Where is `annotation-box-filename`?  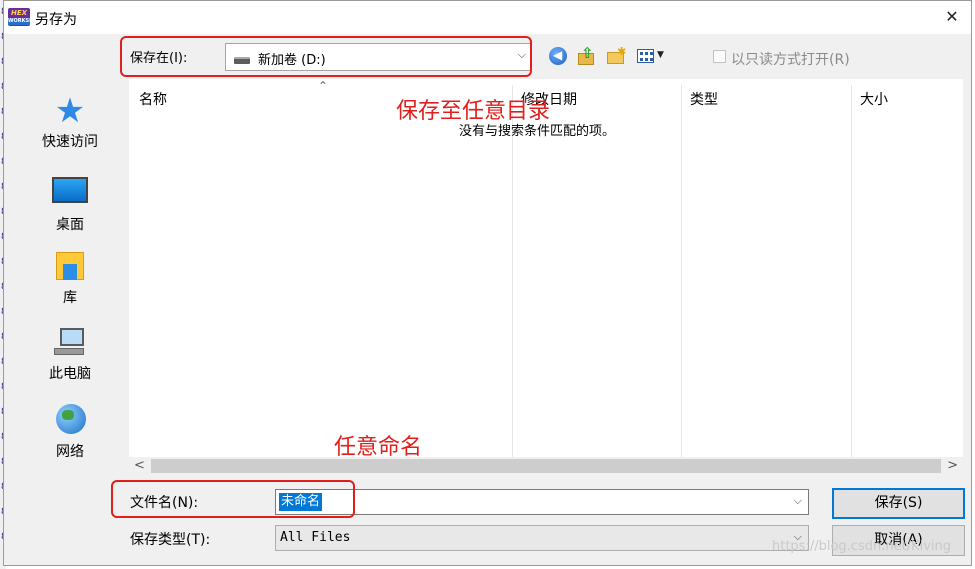
annotation-box-filename is located at coordinates (233, 499).